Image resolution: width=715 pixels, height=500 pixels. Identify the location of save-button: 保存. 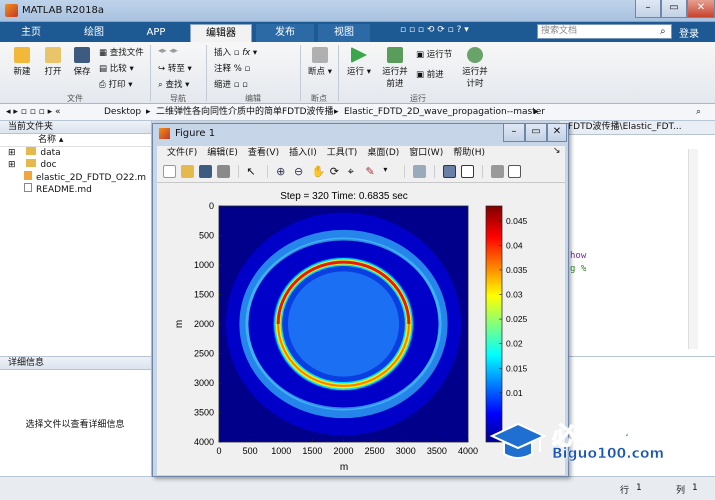
(82, 62).